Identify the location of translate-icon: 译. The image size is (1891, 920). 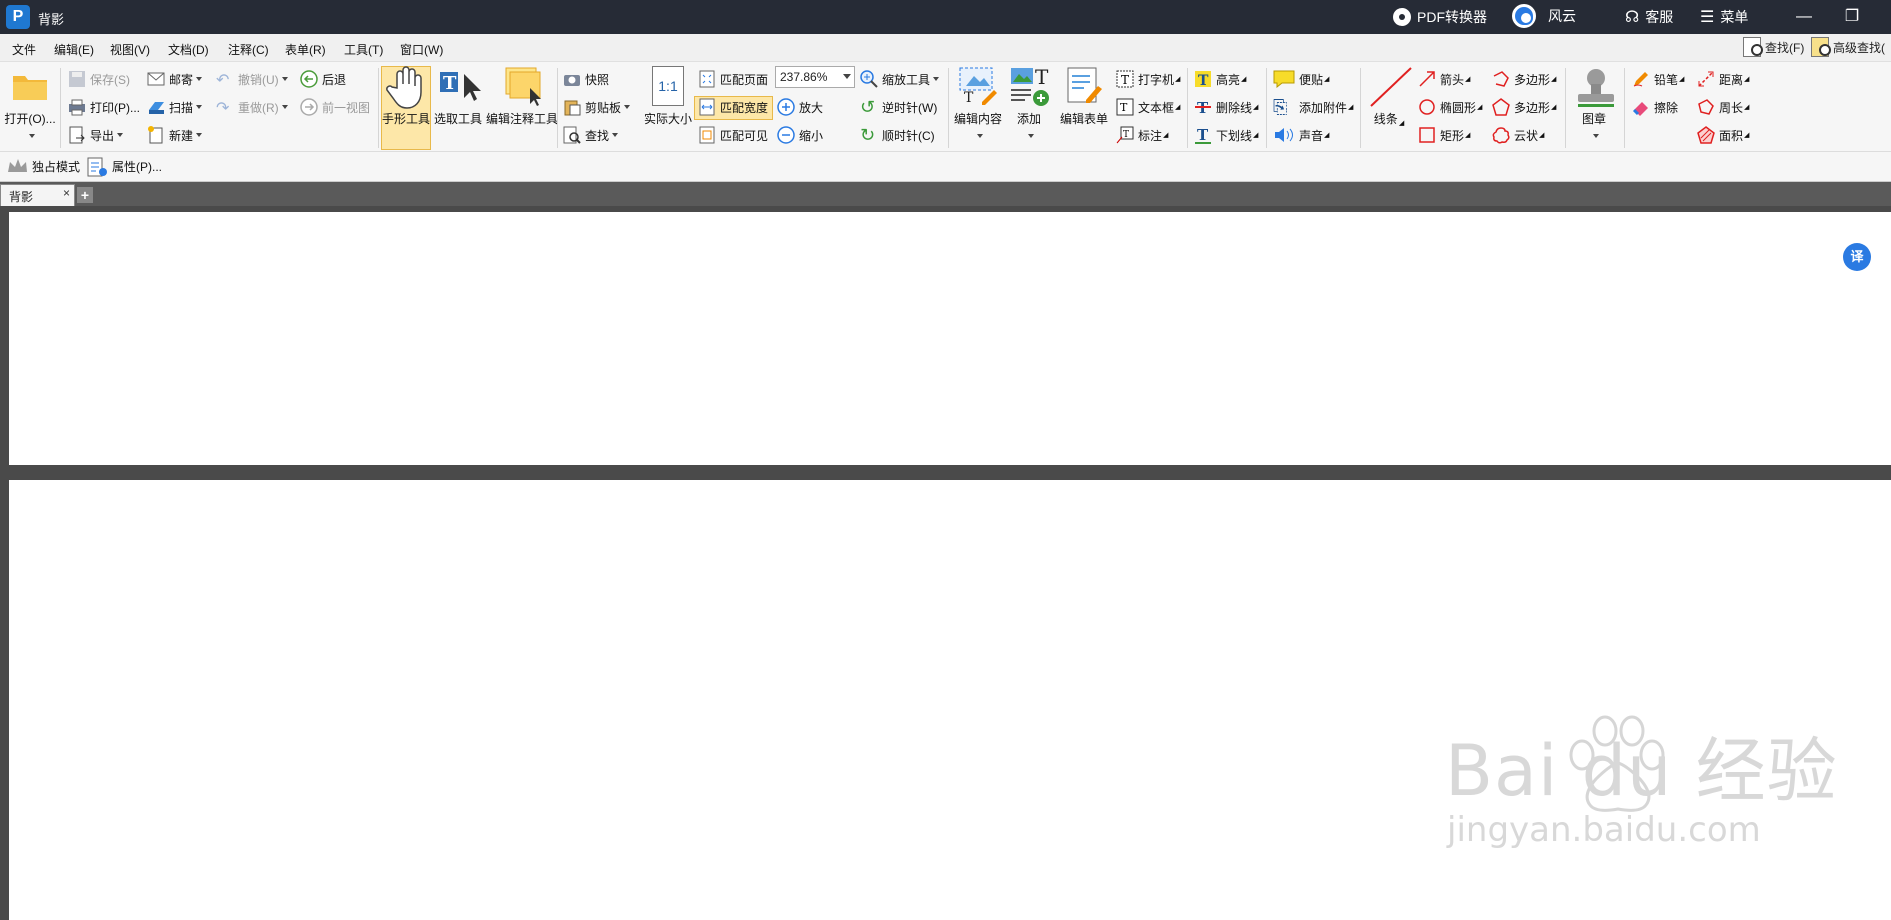
(1857, 257).